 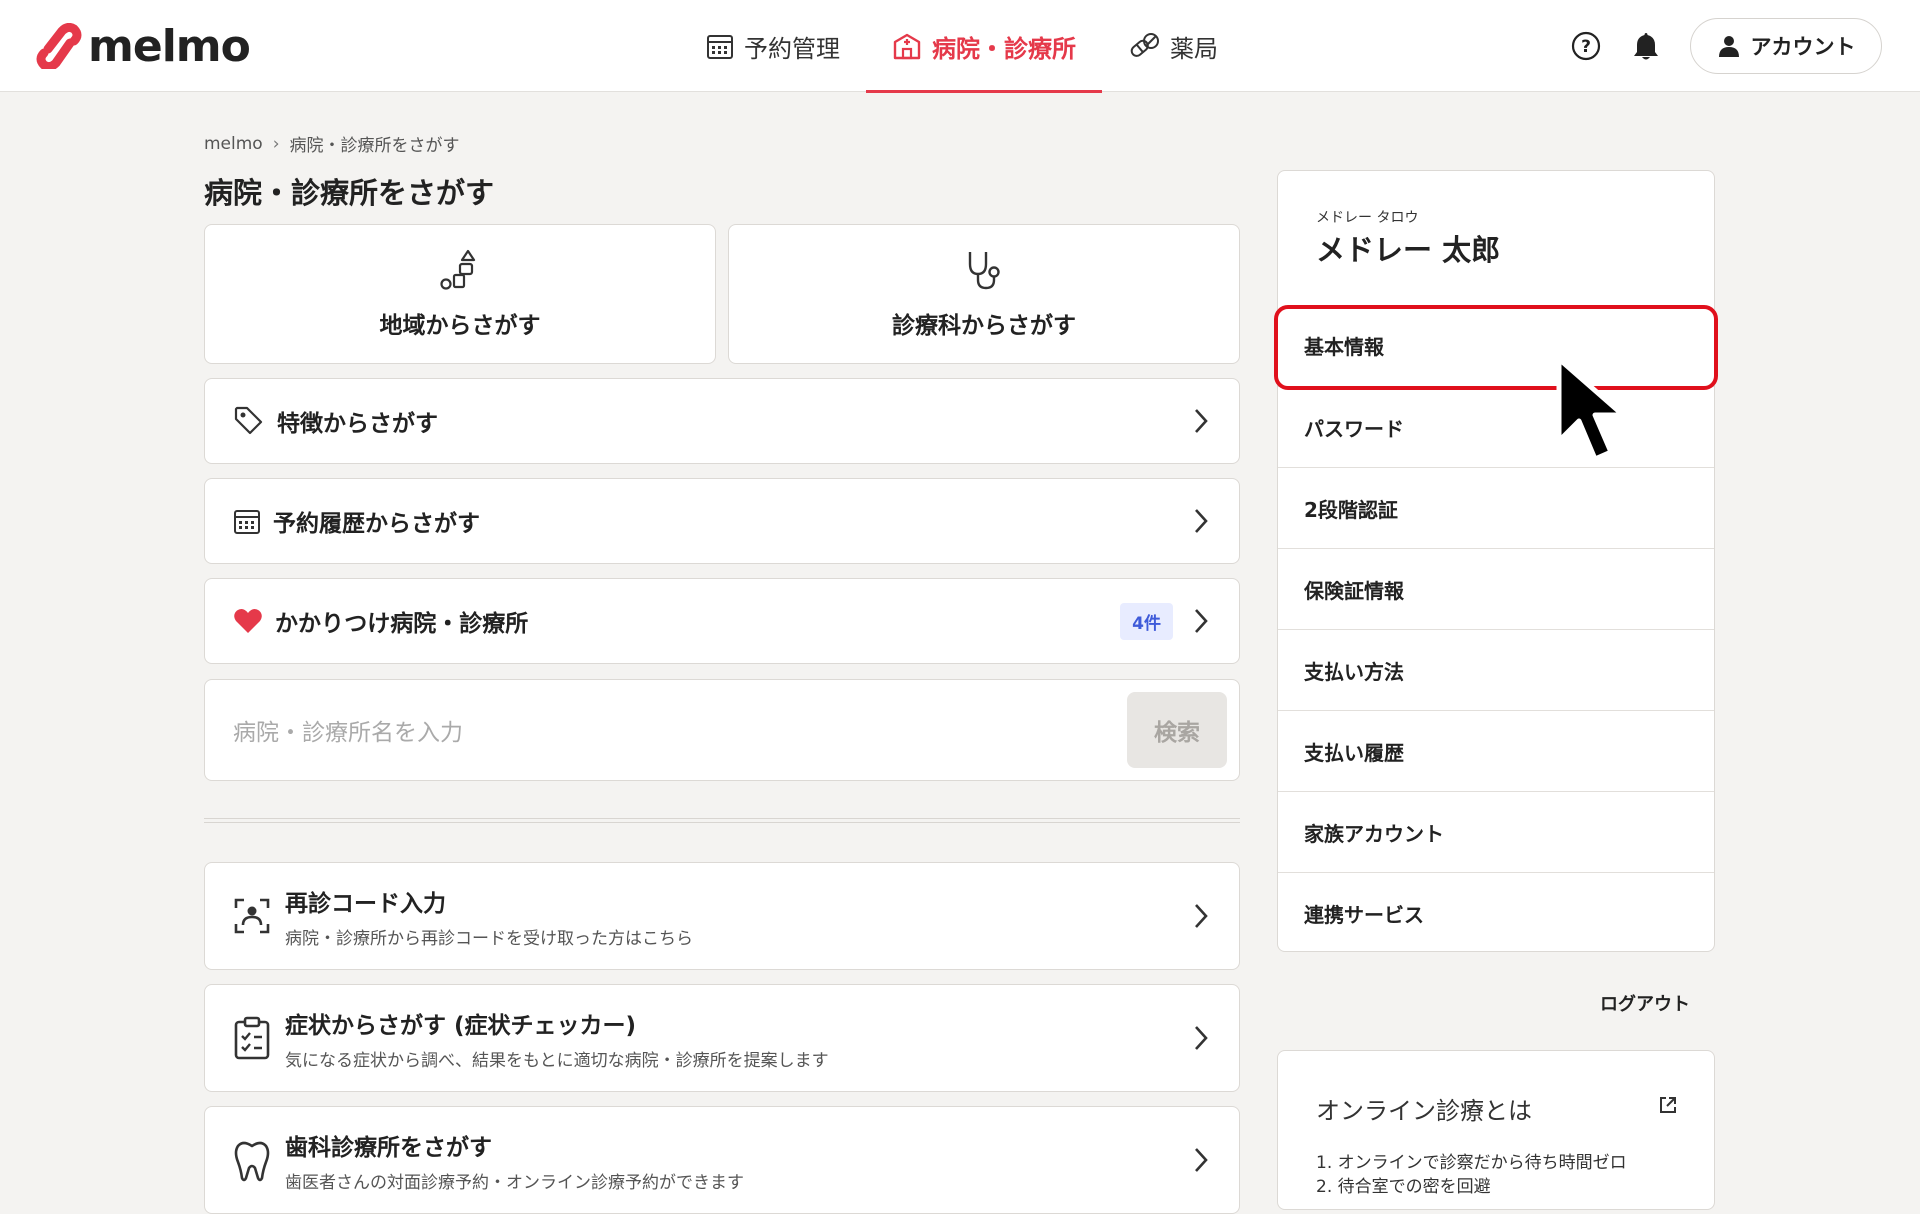 I want to click on row-history-label: 予約履歴からさがす, so click(x=376, y=524).